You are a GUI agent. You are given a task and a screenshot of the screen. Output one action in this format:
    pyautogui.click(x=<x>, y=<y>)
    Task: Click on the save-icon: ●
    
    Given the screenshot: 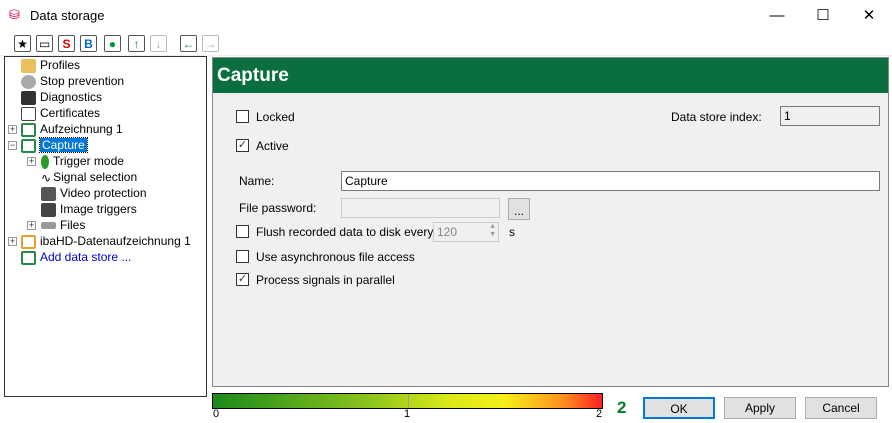 What is the action you would take?
    pyautogui.click(x=112, y=43)
    